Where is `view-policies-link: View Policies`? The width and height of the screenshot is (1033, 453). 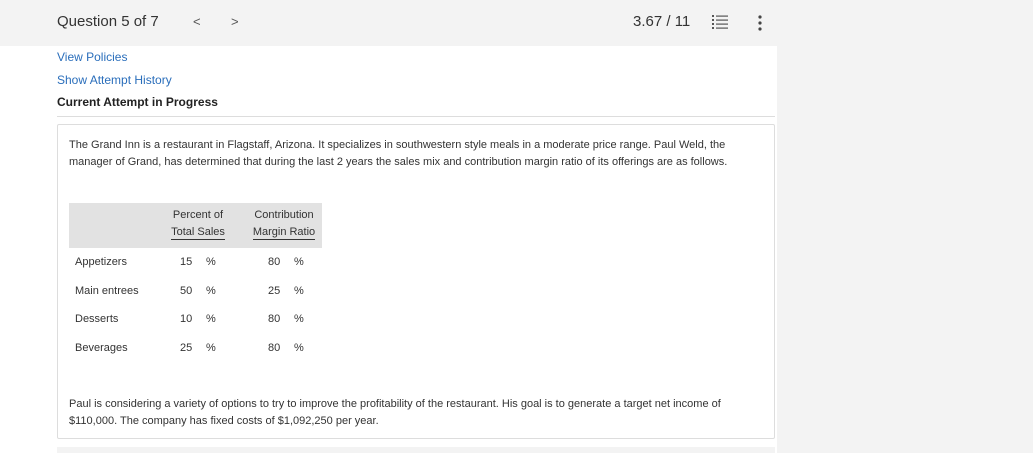
view-policies-link: View Policies is located at coordinates (92, 57).